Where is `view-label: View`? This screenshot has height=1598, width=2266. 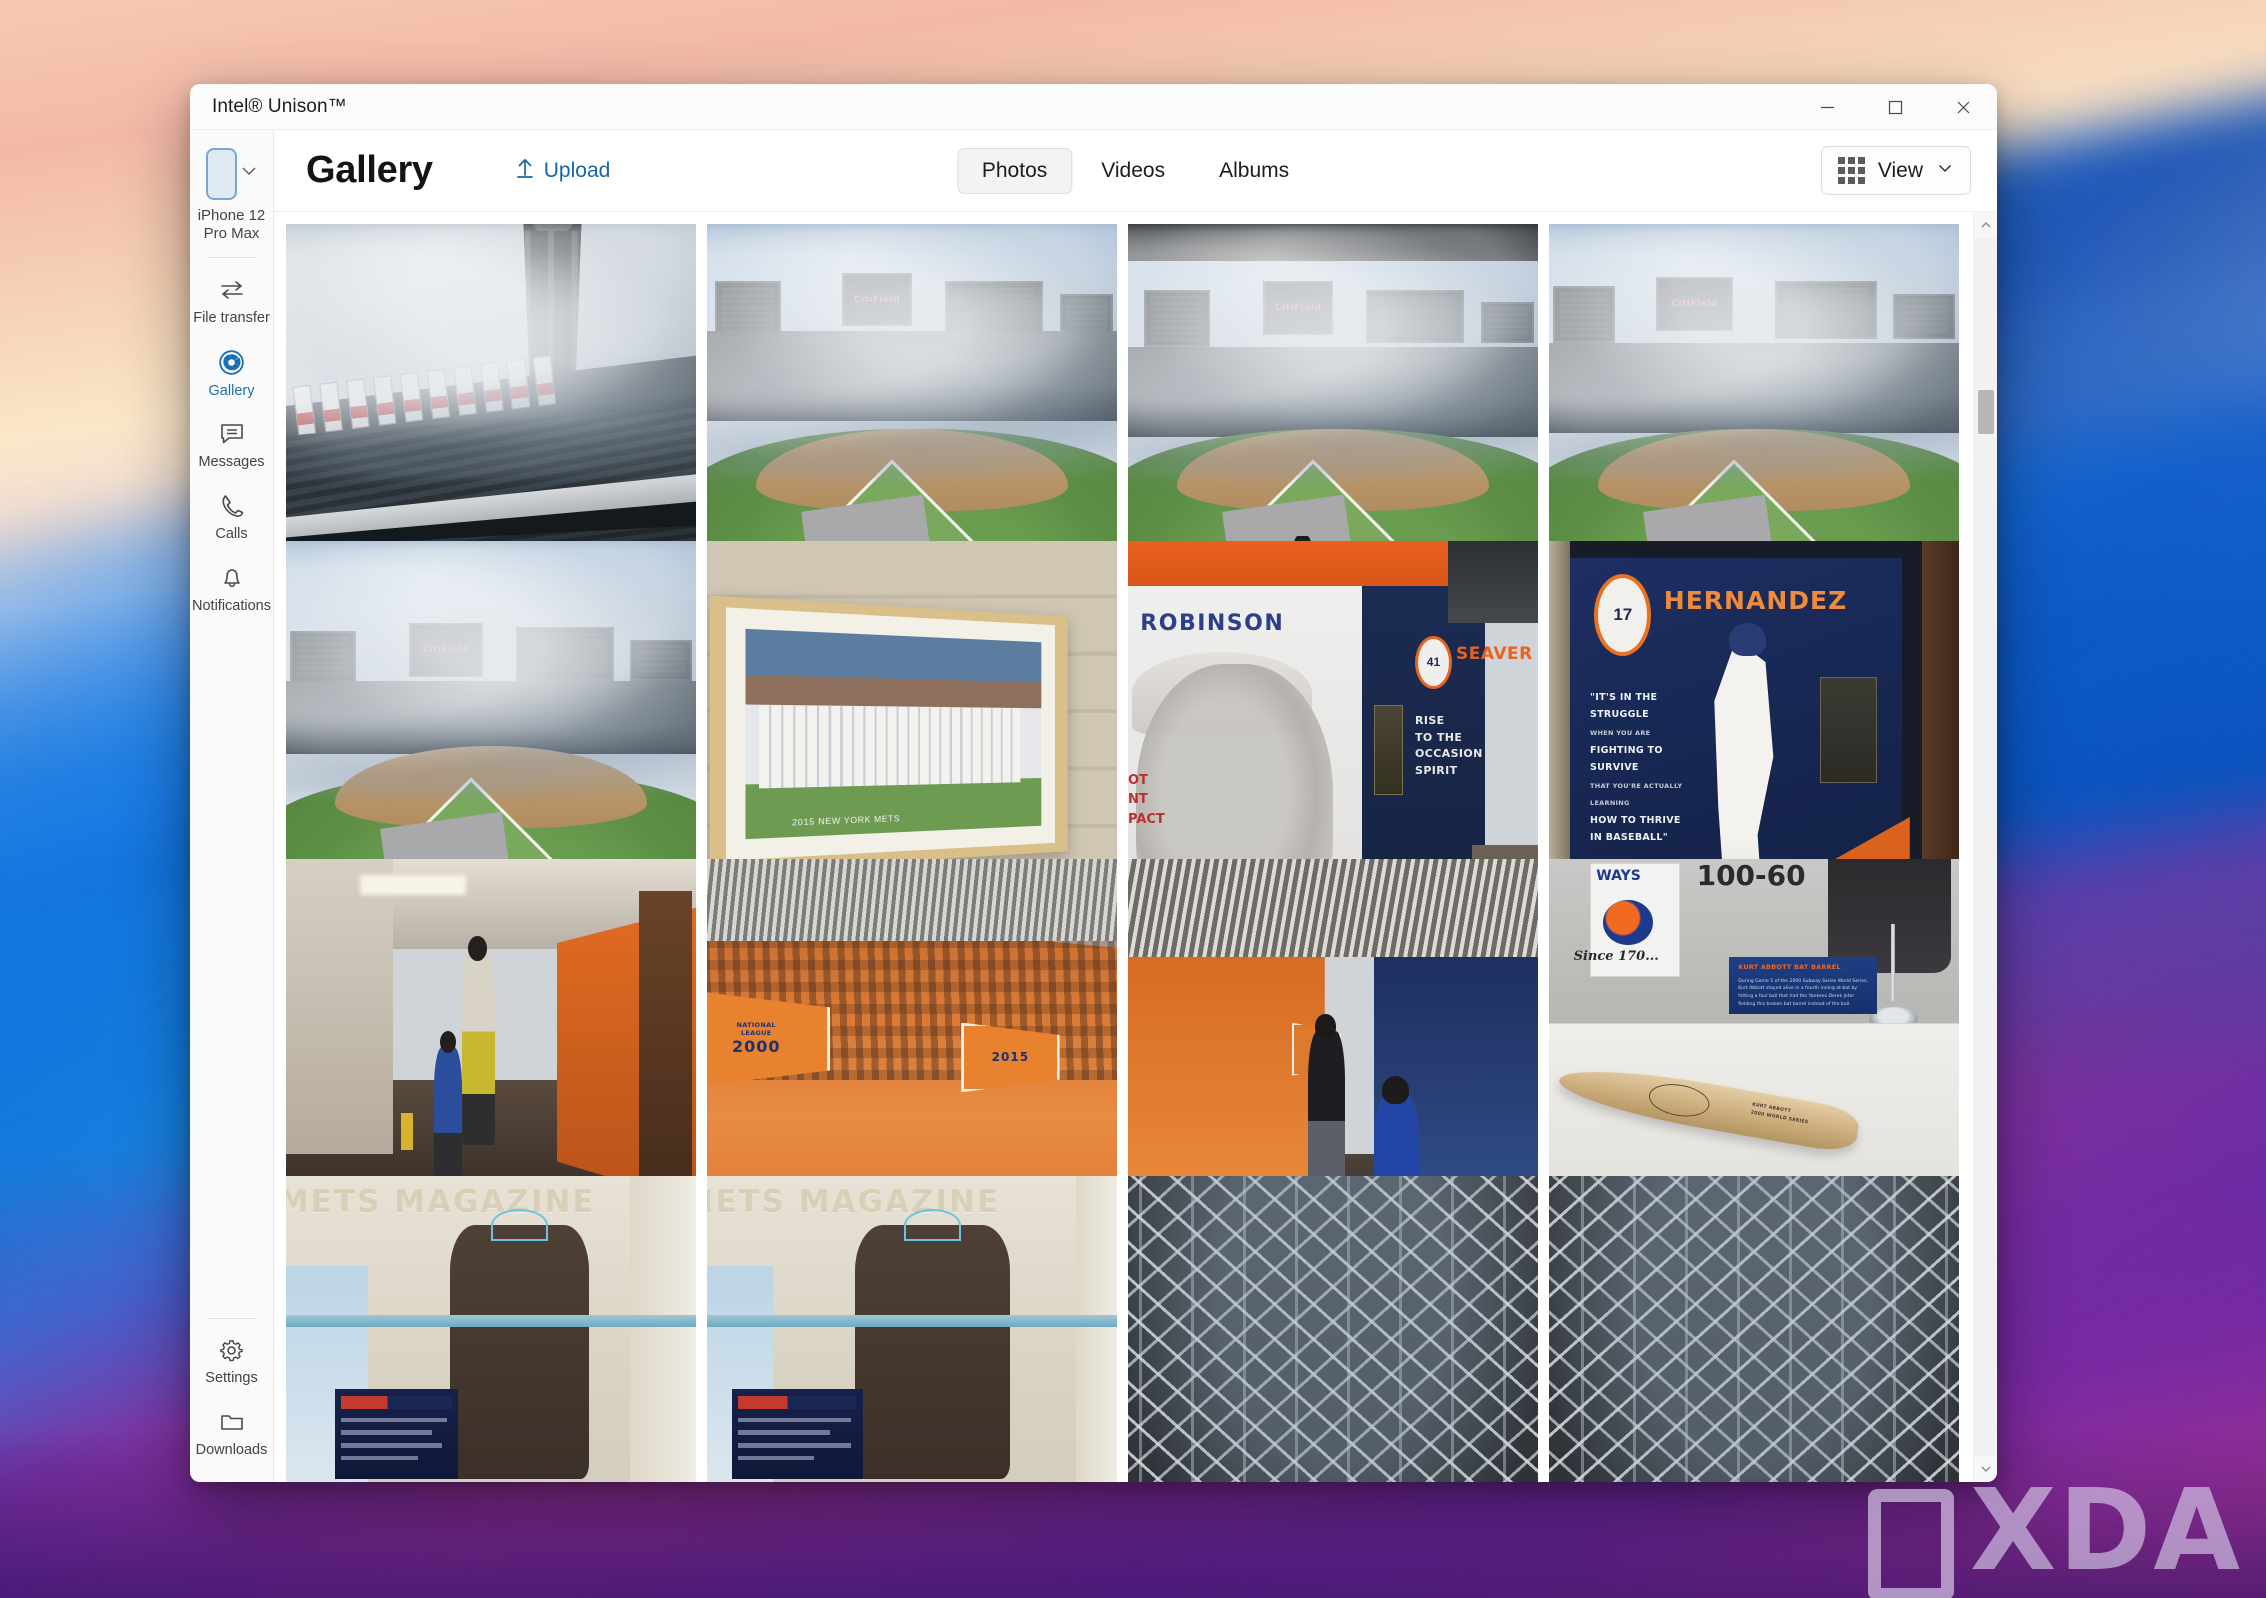
view-label: View is located at coordinates (1900, 170).